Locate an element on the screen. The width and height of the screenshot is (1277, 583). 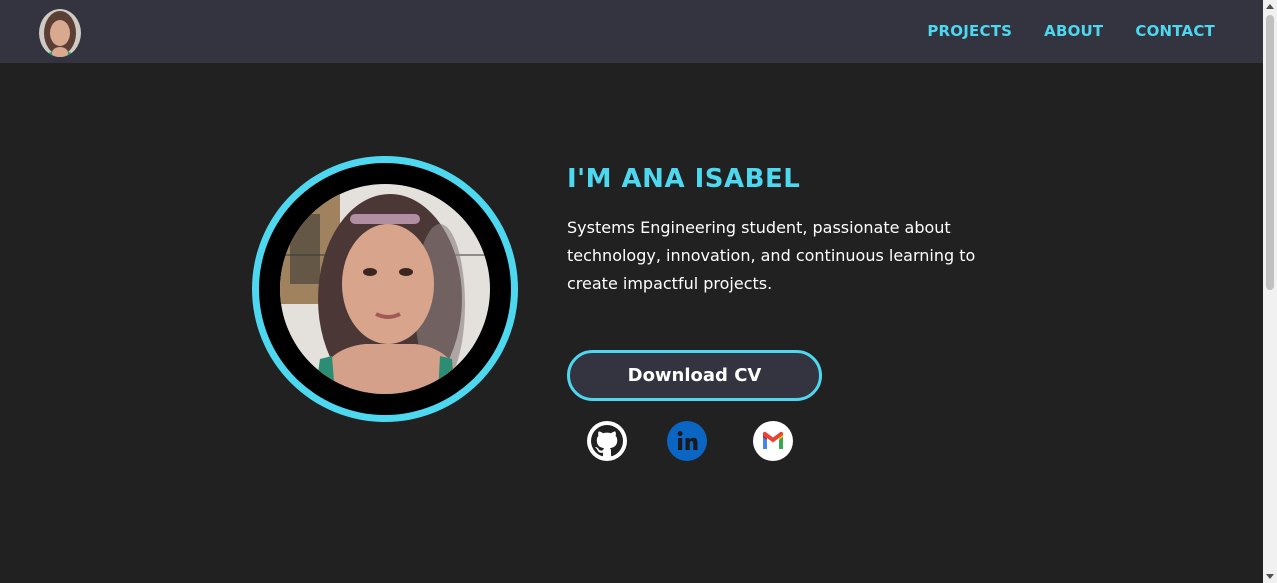
github-icon is located at coordinates (607, 441).